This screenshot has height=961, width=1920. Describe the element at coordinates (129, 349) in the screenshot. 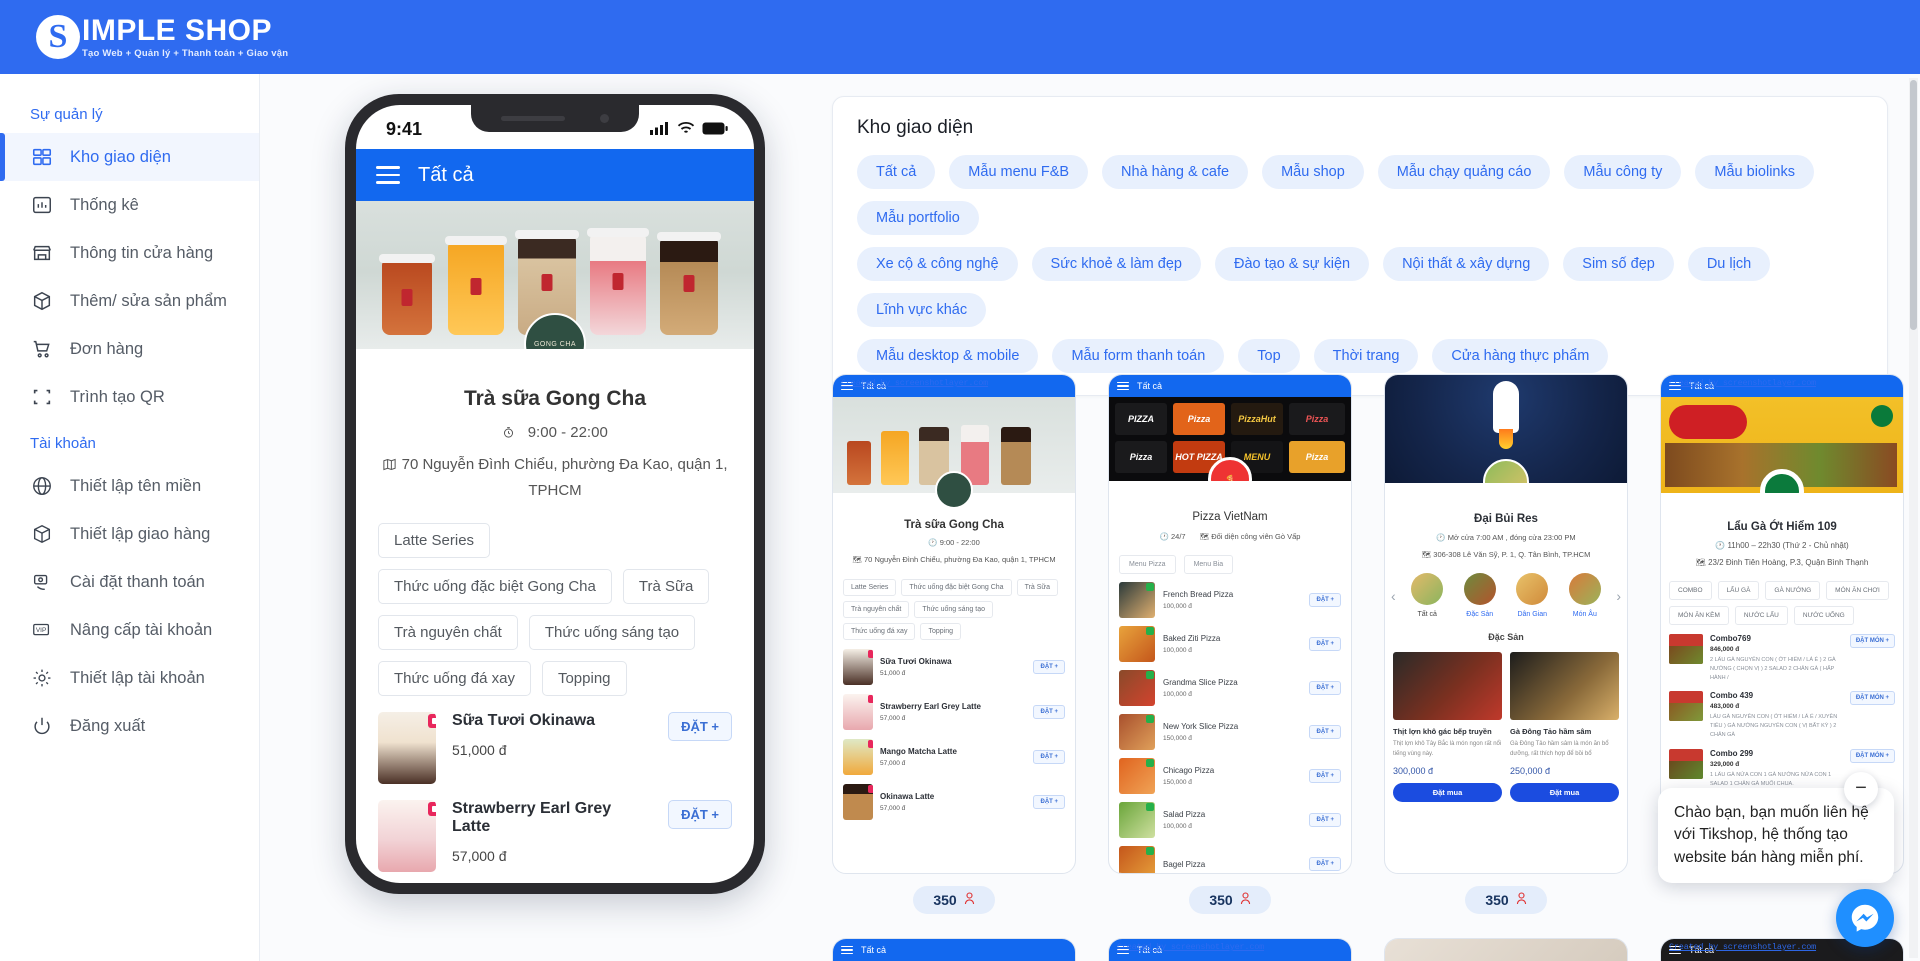

I see `sidebar-item-don-hang: Đơn hàng` at that location.